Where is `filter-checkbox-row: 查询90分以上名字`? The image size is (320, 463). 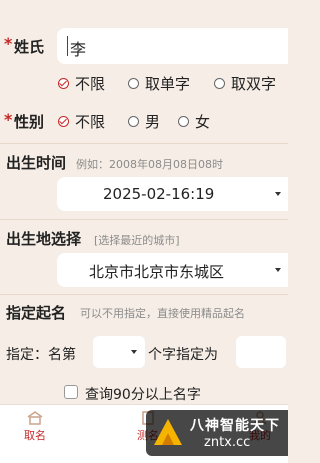 filter-checkbox-row: 查询90分以上名字 is located at coordinates (154, 394).